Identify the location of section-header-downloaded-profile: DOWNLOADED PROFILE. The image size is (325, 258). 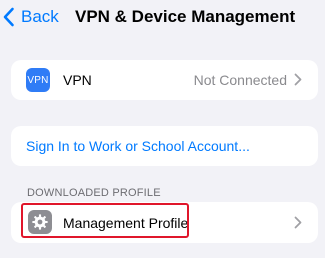
(94, 193).